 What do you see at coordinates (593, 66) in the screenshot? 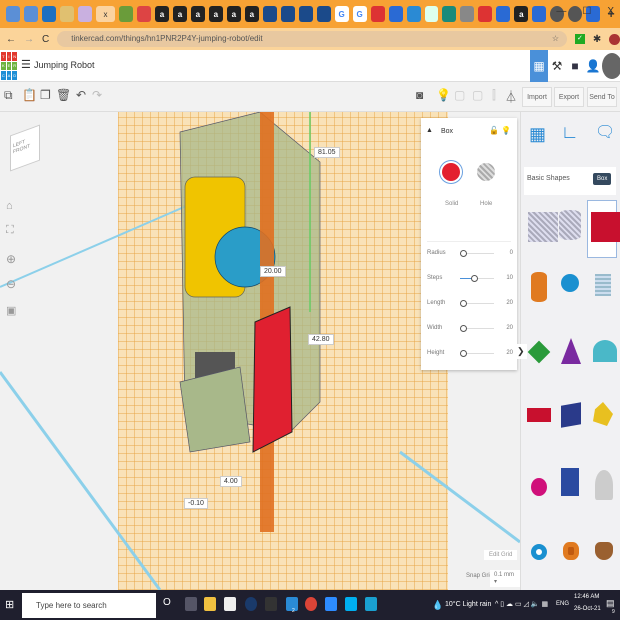
I see `user-add-icon: 👤` at bounding box center [593, 66].